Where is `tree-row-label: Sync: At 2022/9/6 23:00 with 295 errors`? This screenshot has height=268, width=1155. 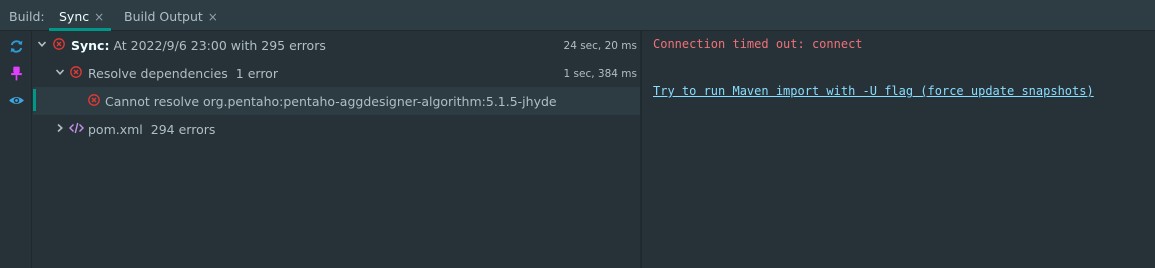 tree-row-label: Sync: At 2022/9/6 23:00 with 295 errors is located at coordinates (198, 45).